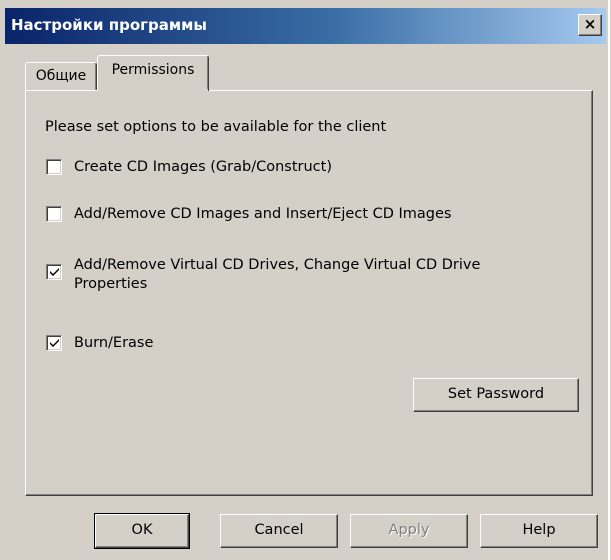 Image resolution: width=611 pixels, height=560 pixels. I want to click on tab-permissions-label: Permissions, so click(153, 70).